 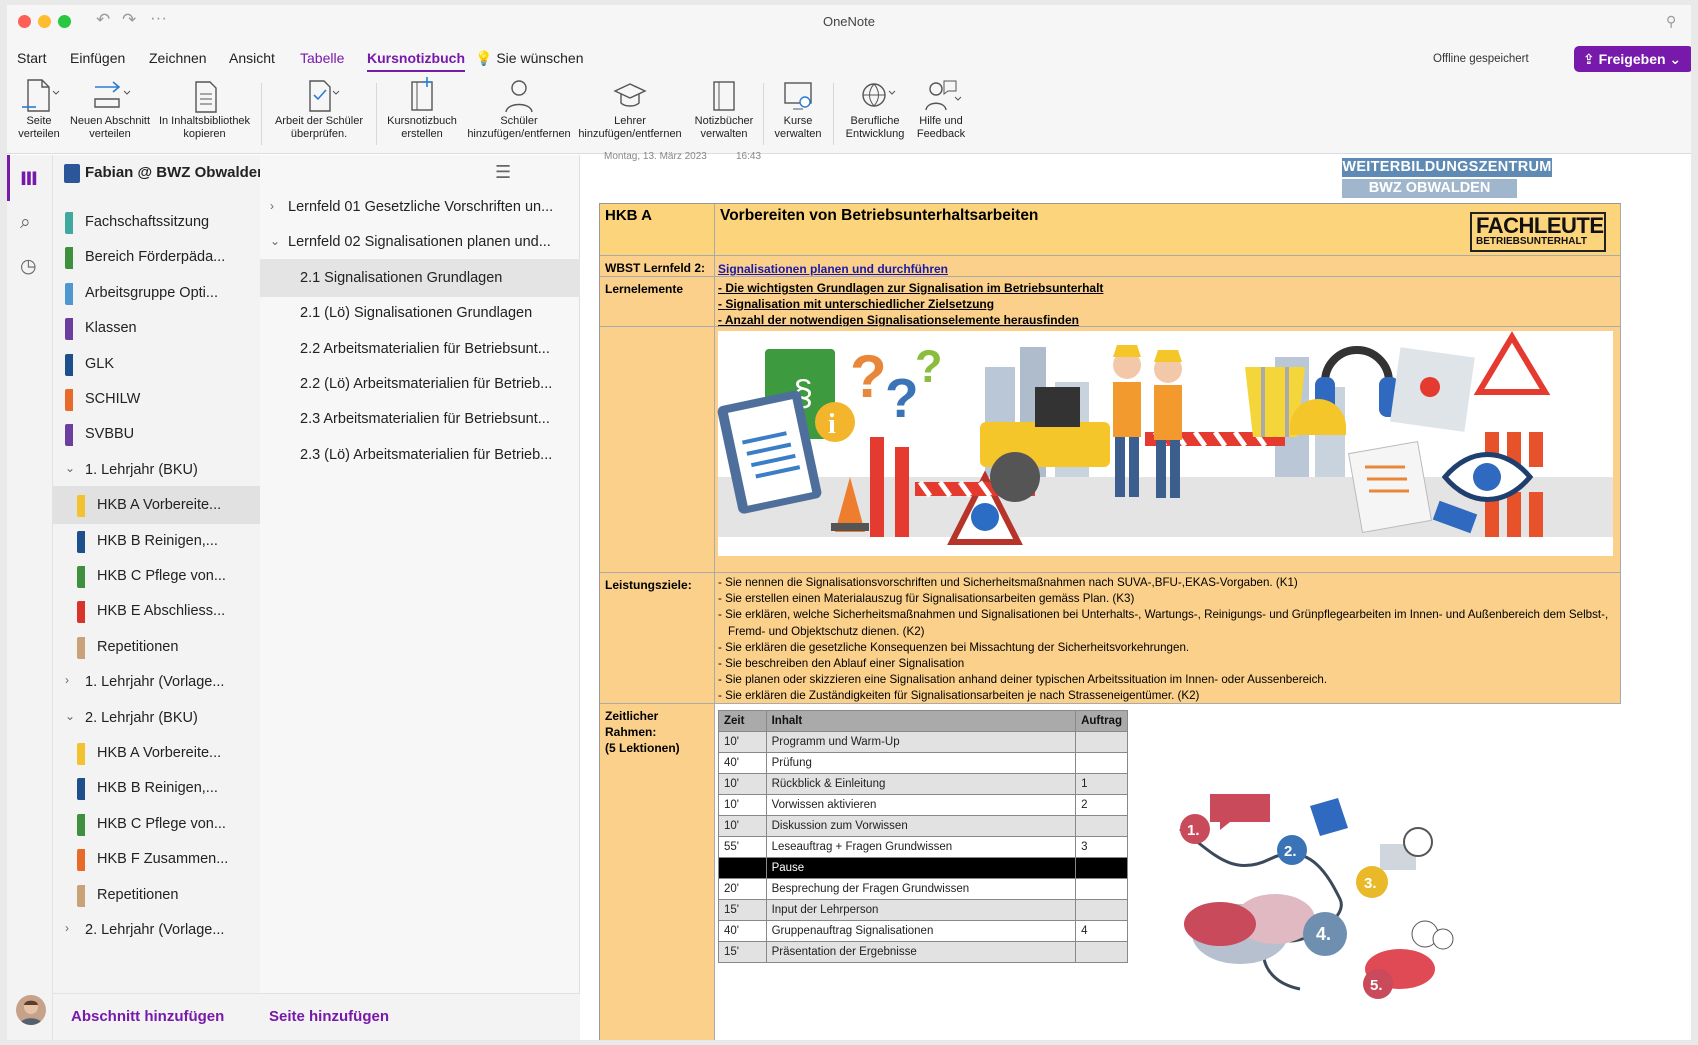 What do you see at coordinates (798, 96) in the screenshot?
I see `courses-icon` at bounding box center [798, 96].